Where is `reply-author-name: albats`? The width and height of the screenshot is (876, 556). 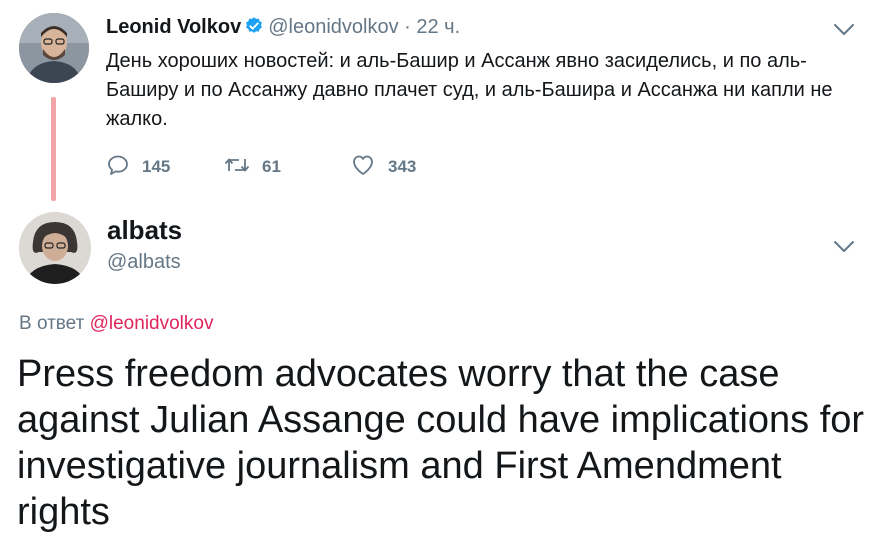
reply-author-name: albats is located at coordinates (144, 230).